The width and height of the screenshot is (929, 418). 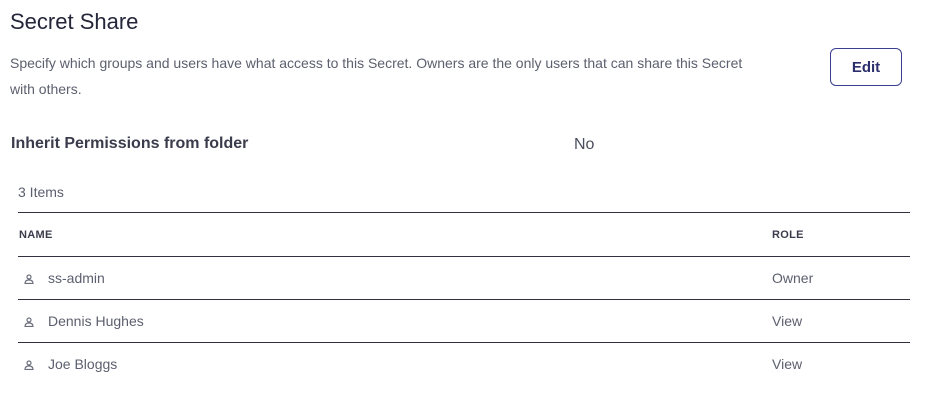 What do you see at coordinates (793, 278) in the screenshot?
I see `user-role: Owner` at bounding box center [793, 278].